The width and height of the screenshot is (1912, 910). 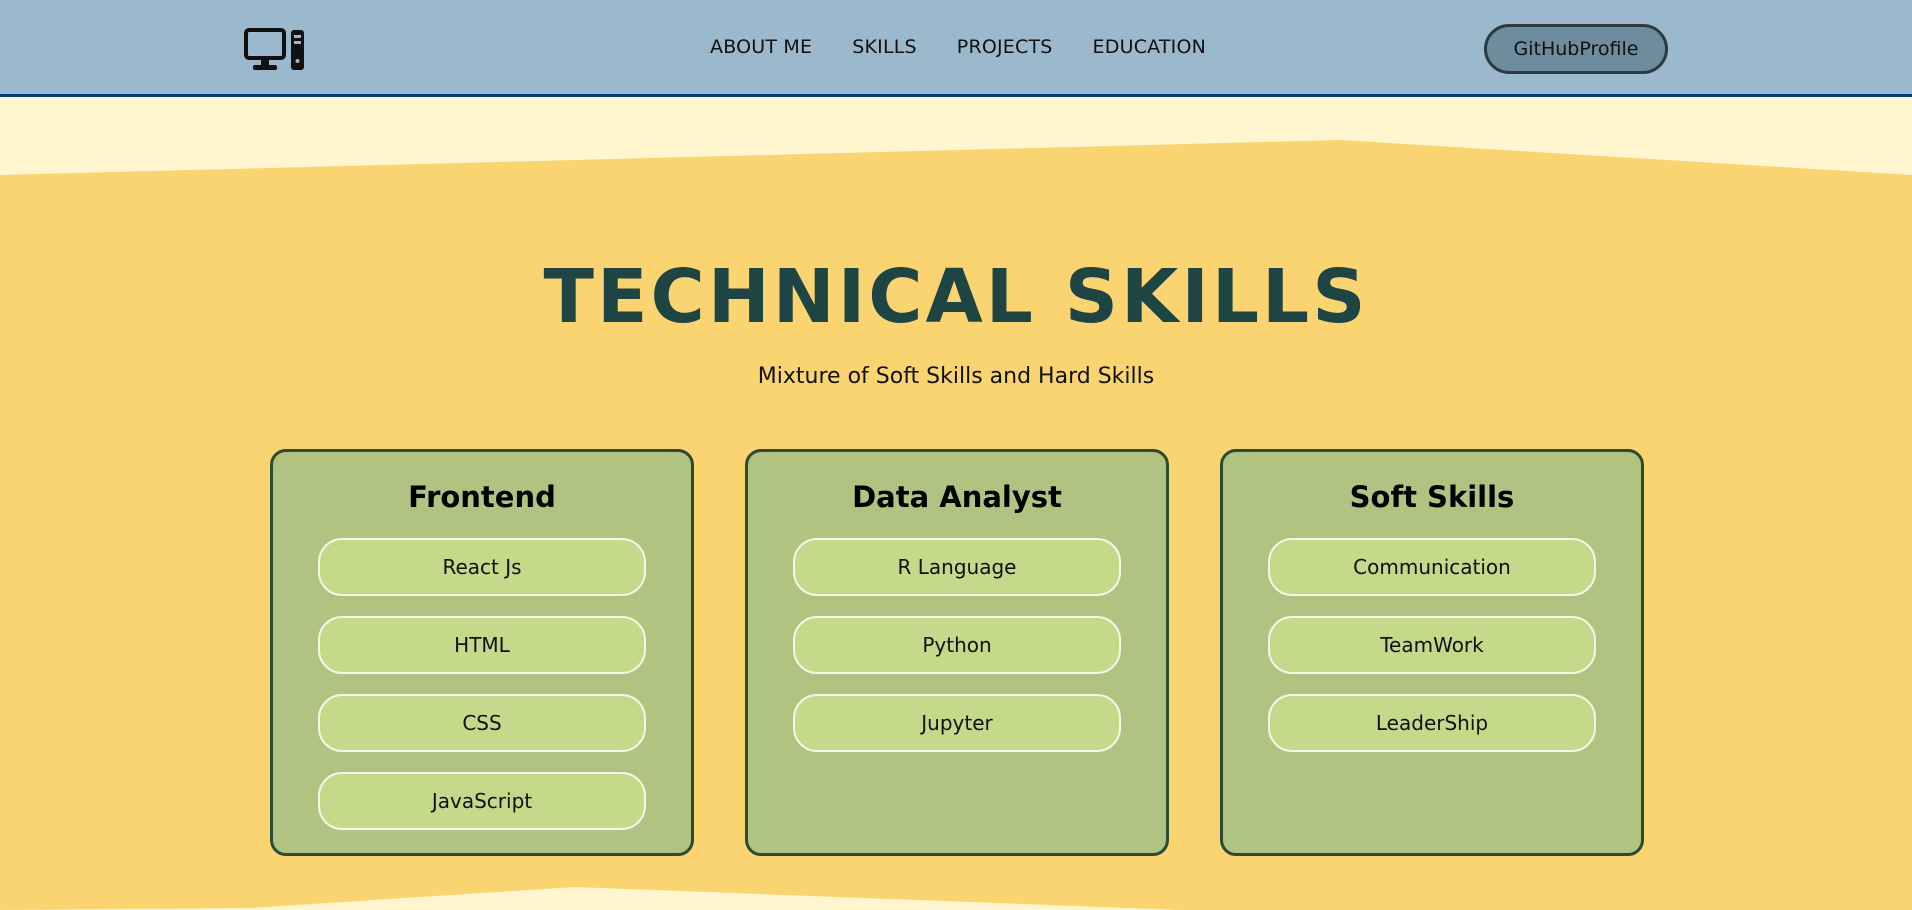 I want to click on skill-pill: Python, so click(x=957, y=645).